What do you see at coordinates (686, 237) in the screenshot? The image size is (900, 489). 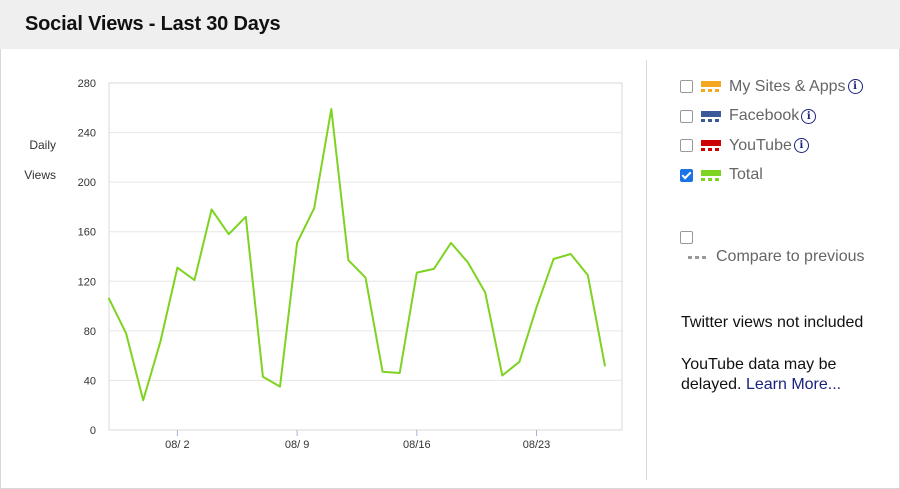 I see `compare-checkbox` at bounding box center [686, 237].